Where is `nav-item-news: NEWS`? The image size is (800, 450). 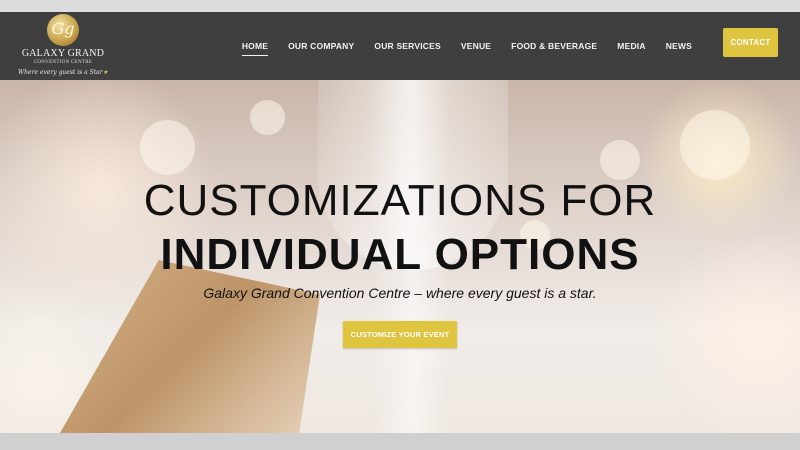 nav-item-news: NEWS is located at coordinates (679, 46).